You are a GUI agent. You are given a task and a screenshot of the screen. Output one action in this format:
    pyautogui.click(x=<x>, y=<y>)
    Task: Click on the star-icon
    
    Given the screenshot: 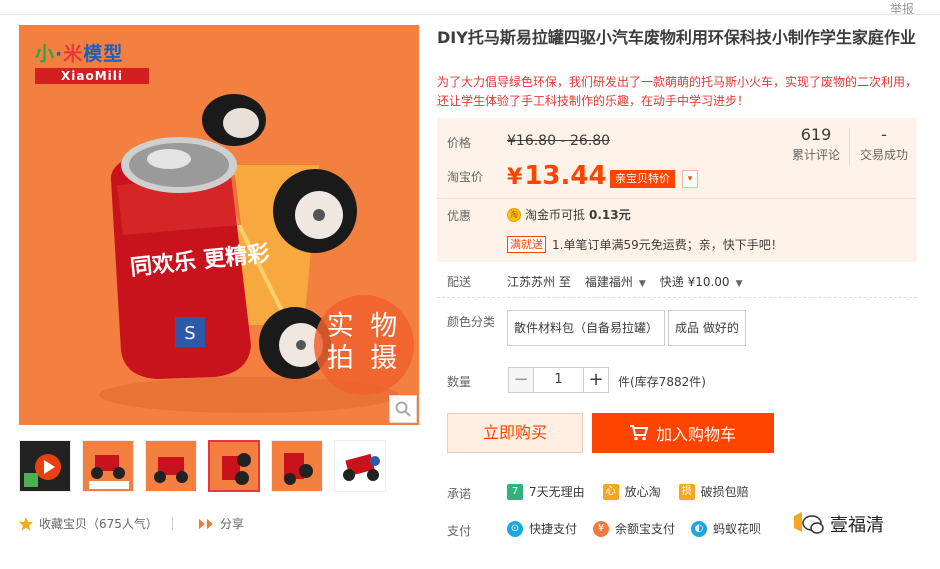 What is the action you would take?
    pyautogui.click(x=26, y=523)
    